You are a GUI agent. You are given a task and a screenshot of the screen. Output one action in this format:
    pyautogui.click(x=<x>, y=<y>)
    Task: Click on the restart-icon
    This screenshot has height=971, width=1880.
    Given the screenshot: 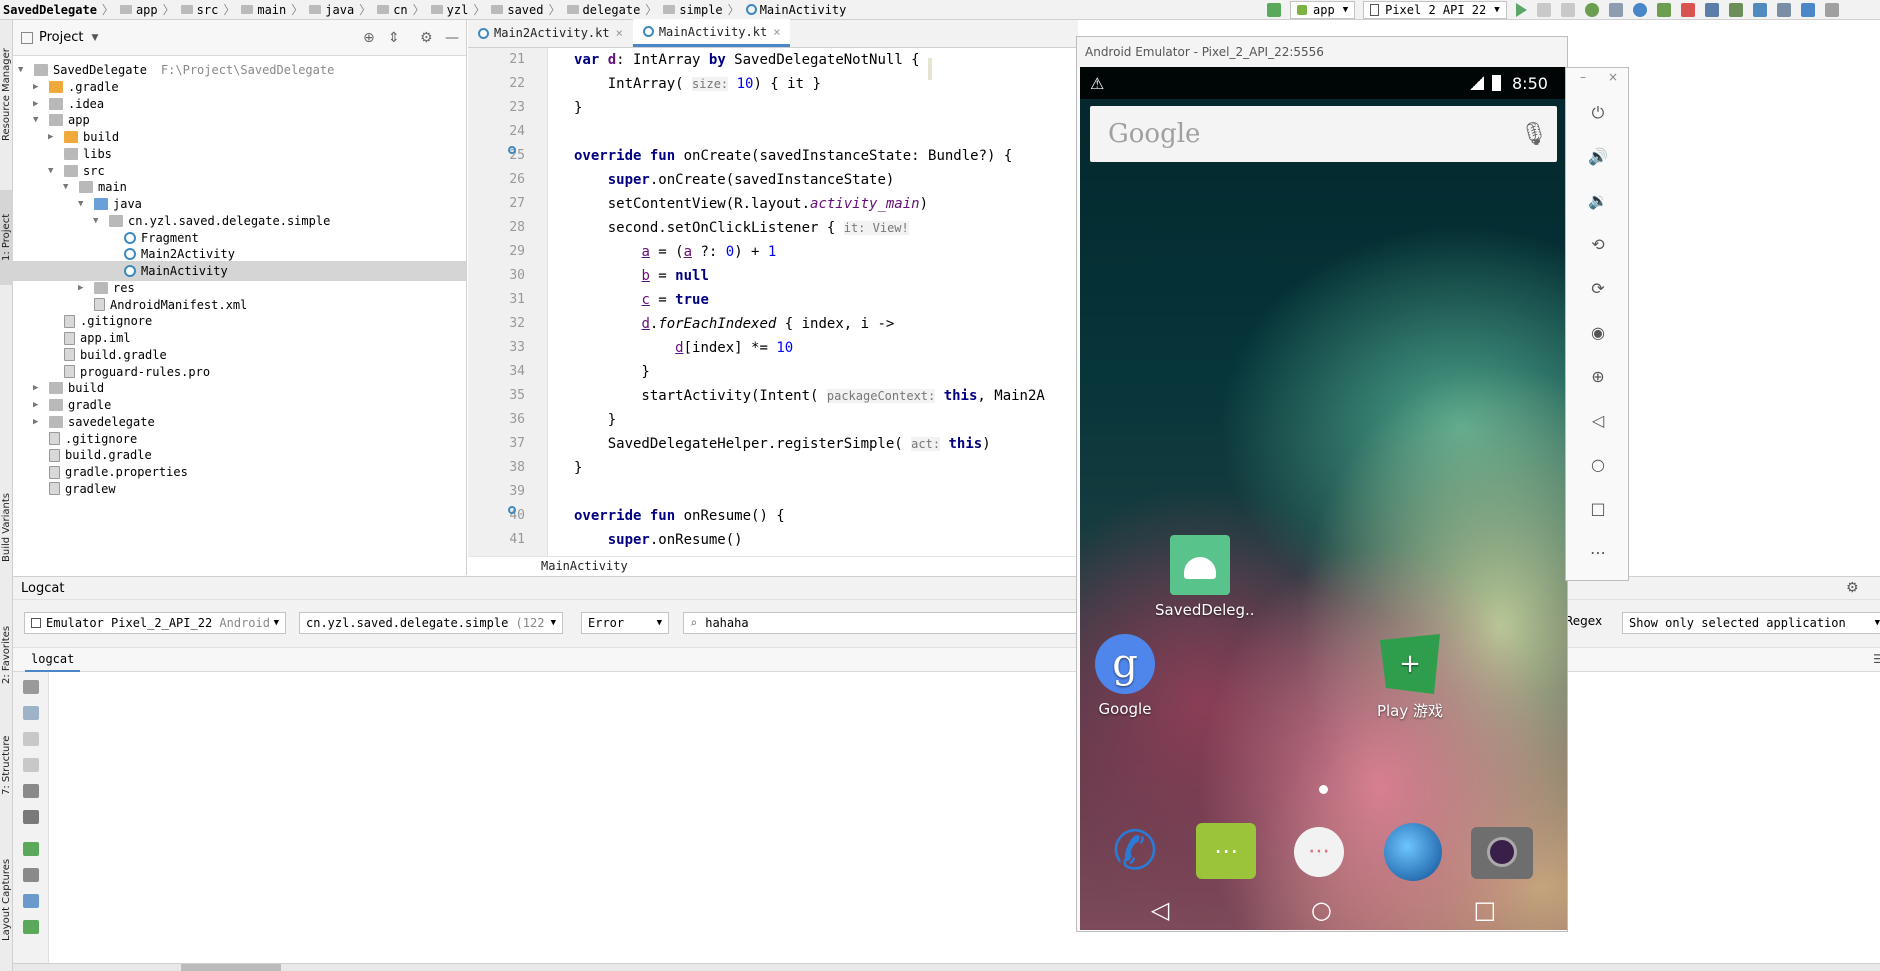 What is the action you would take?
    pyautogui.click(x=31, y=849)
    